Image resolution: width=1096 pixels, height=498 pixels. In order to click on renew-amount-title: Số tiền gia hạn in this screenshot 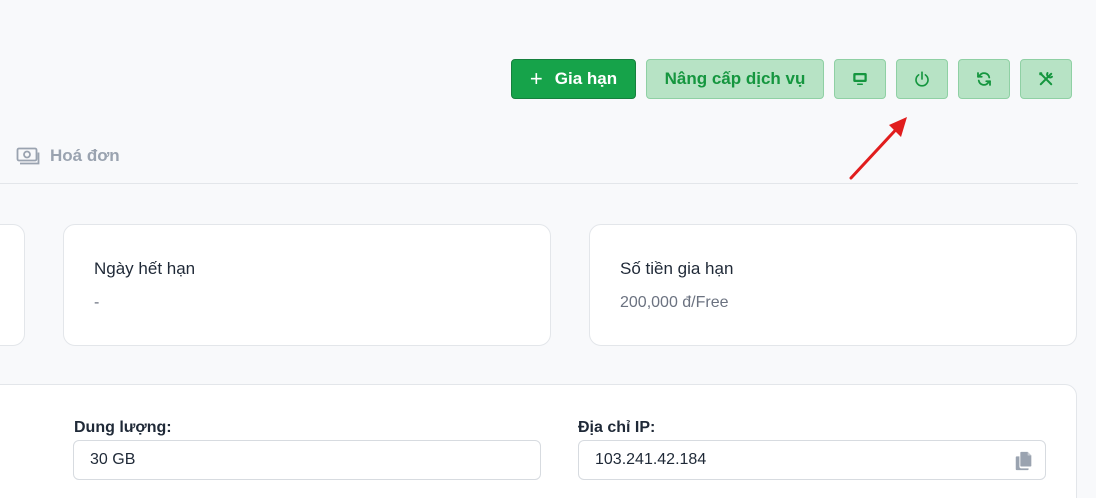, I will do `click(677, 268)`.